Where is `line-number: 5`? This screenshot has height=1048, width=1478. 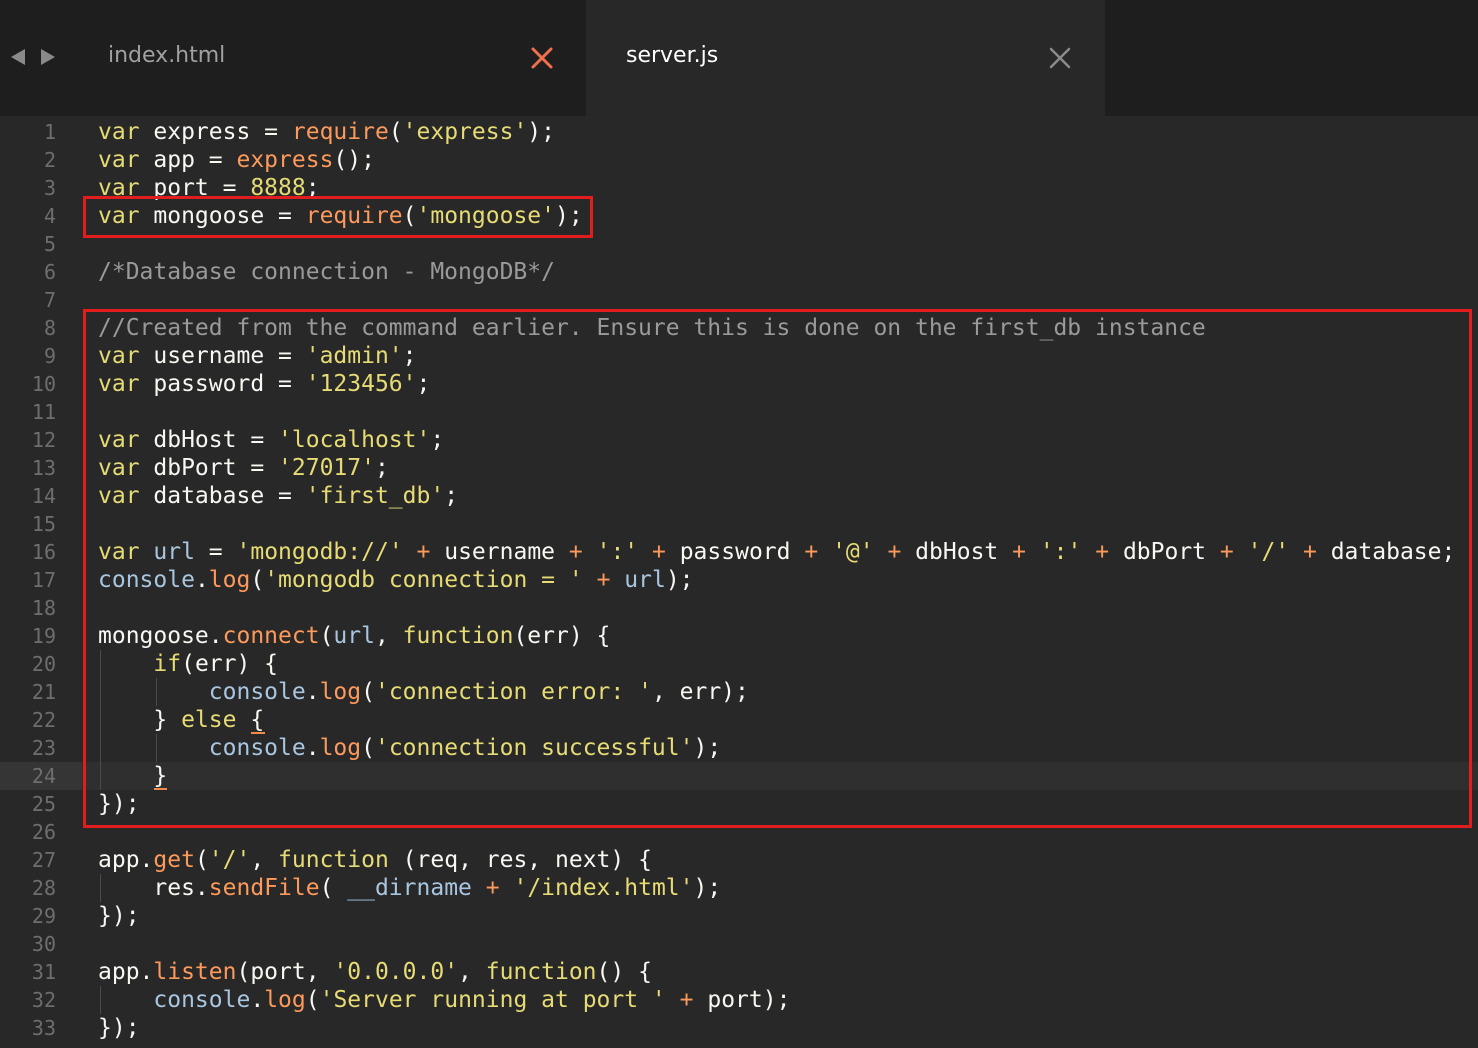 line-number: 5 is located at coordinates (49, 244).